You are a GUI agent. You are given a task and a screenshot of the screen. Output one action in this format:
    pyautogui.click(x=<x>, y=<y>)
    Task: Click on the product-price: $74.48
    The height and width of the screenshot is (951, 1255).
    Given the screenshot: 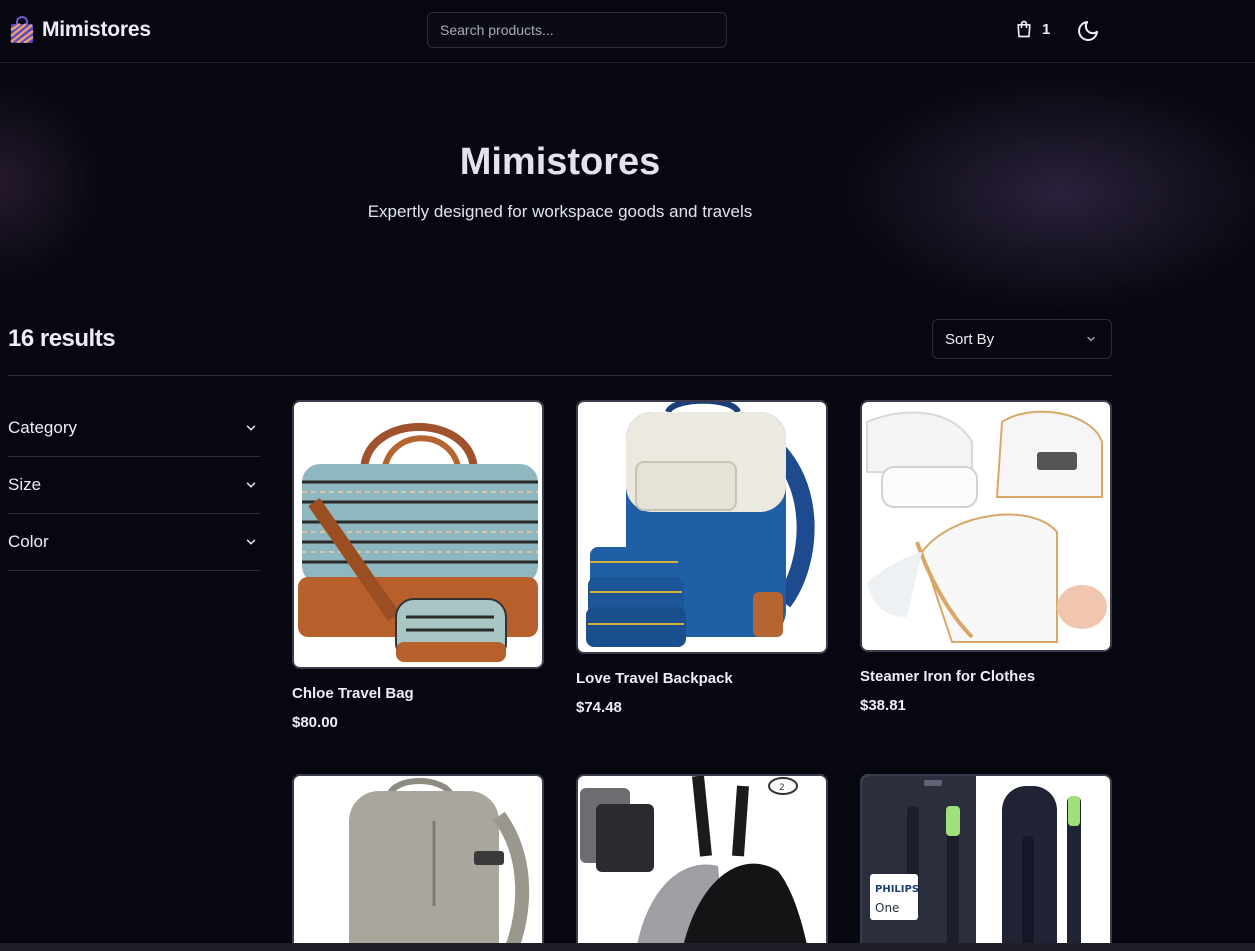 What is the action you would take?
    pyautogui.click(x=599, y=707)
    